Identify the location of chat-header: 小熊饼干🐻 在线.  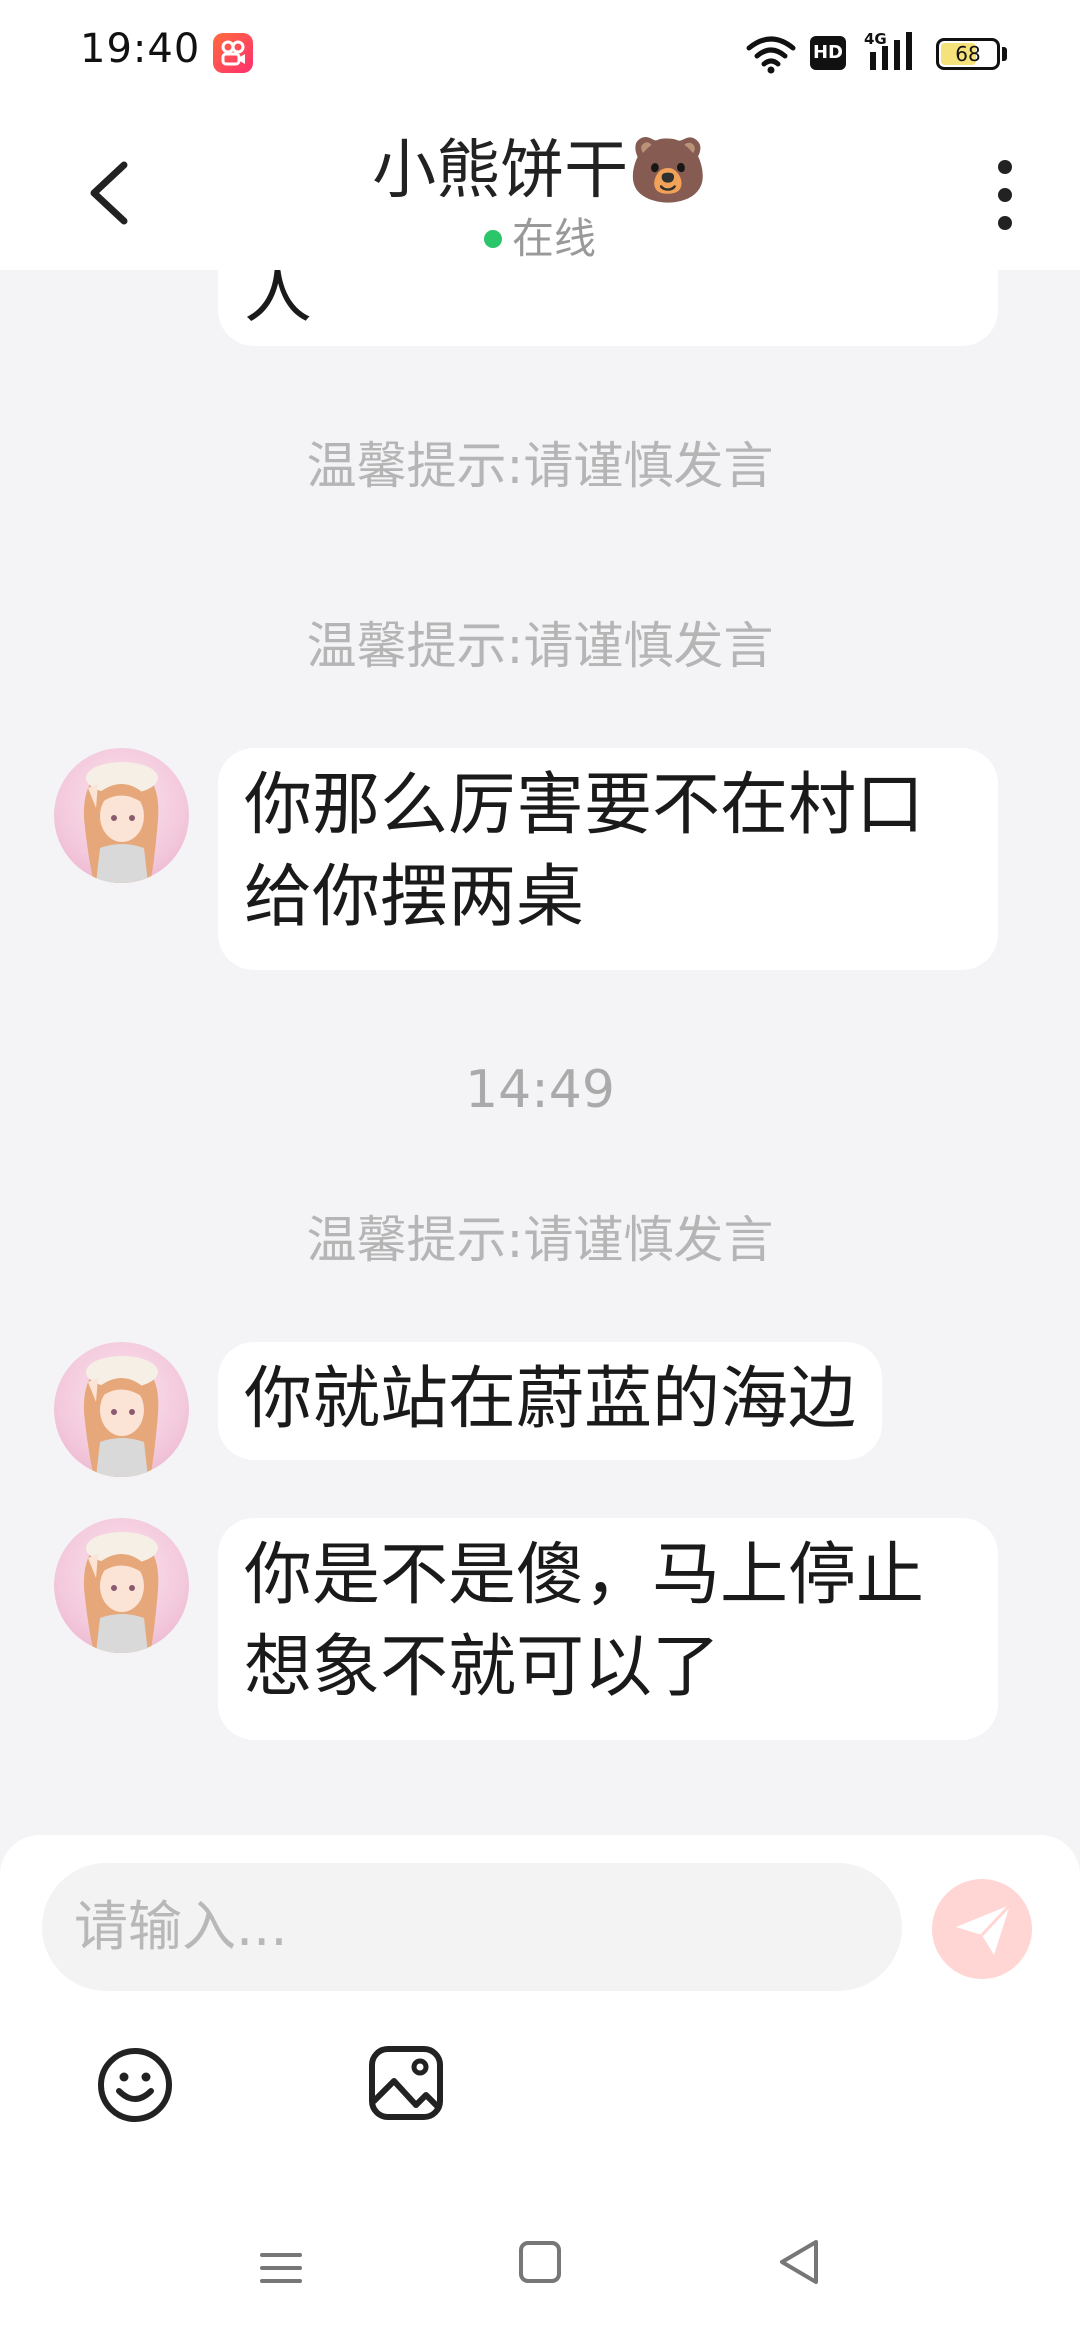
(540, 187).